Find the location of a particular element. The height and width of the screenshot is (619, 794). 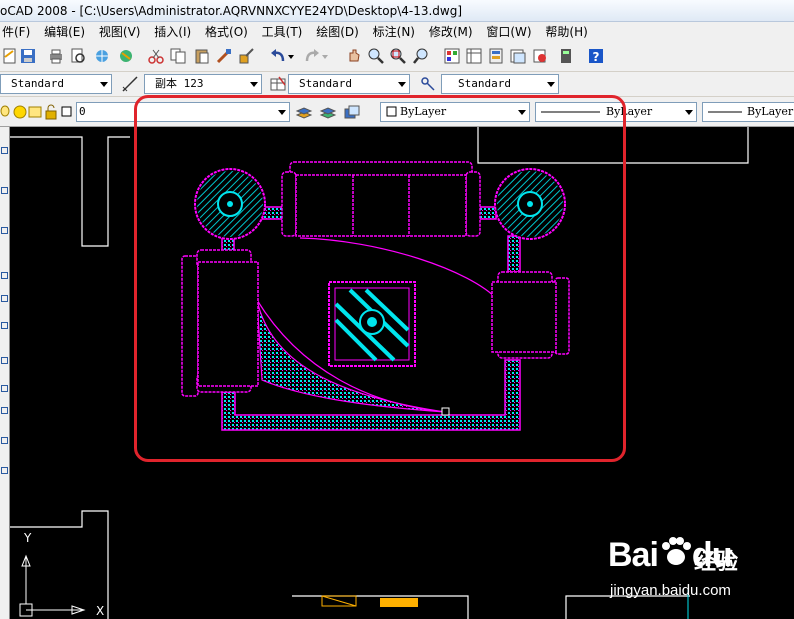

polyline-tool-icon is located at coordinates (4, 190).